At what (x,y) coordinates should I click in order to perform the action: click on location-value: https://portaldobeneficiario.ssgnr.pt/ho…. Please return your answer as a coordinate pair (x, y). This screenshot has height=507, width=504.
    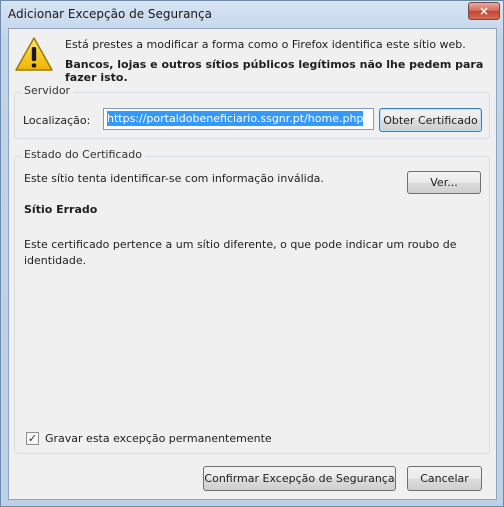
    Looking at the image, I should click on (235, 118).